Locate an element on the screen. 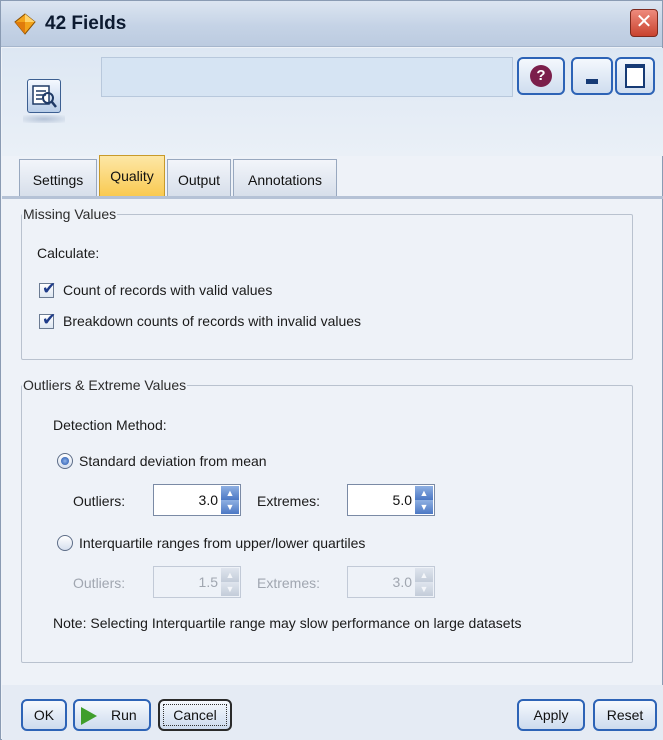 This screenshot has height=740, width=663. iqr-extremes-spinner: 3.0 ▲ ▼ is located at coordinates (391, 582).